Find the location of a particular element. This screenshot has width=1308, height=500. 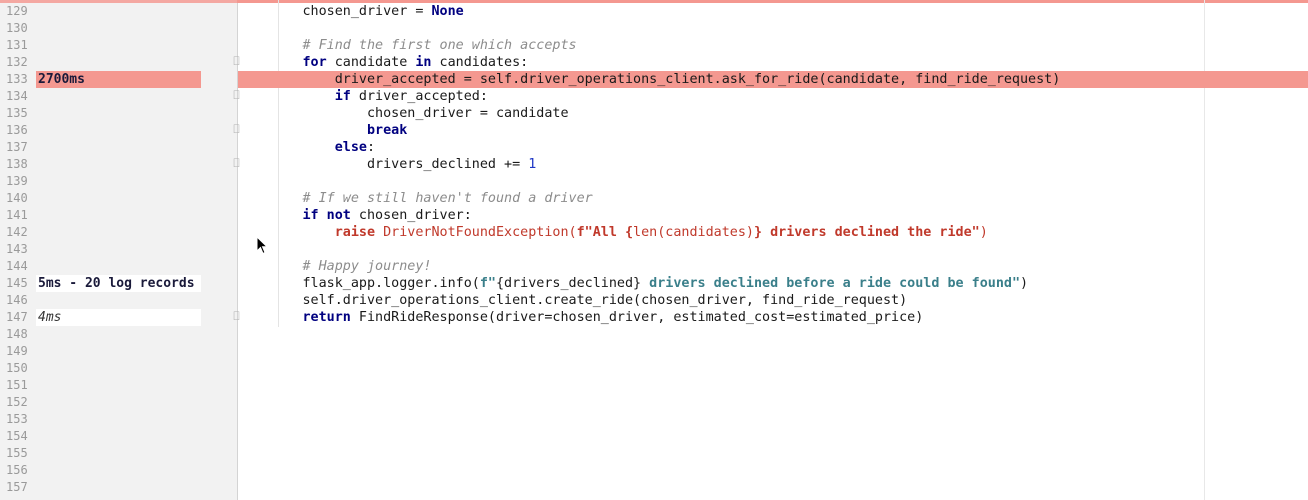

code-token: candidate is located at coordinates (371, 62).